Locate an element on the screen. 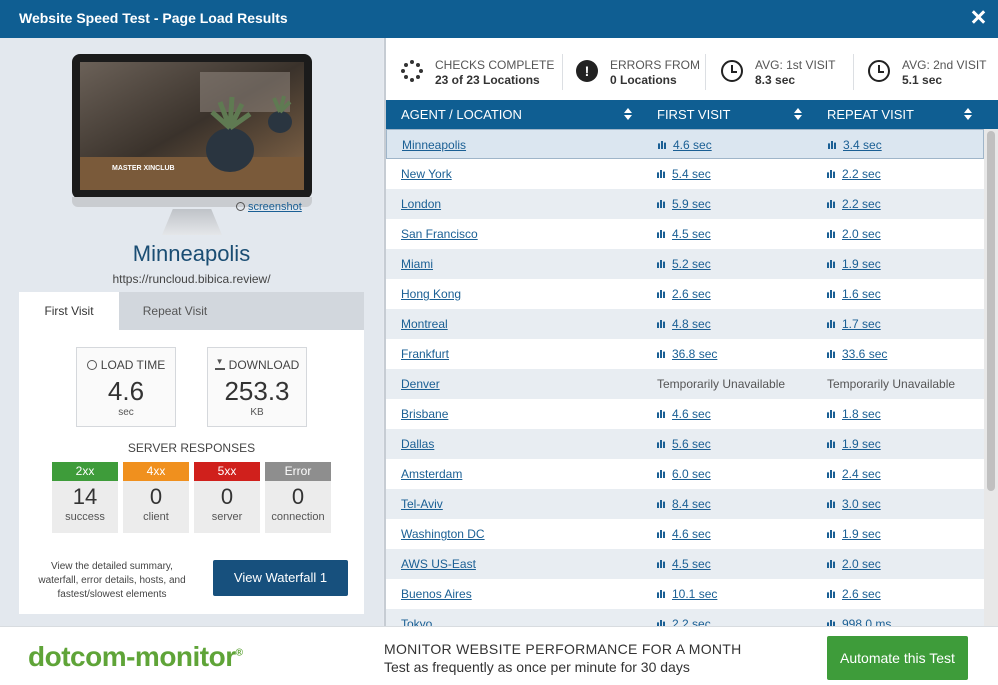  table-row: Frankfurt 36.8 sec 33.6 sec is located at coordinates (685, 354).